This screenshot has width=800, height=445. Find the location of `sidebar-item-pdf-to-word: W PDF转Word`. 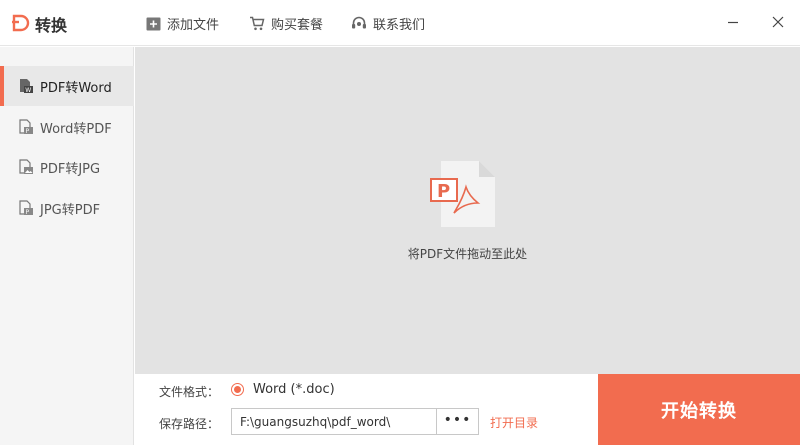

sidebar-item-pdf-to-word: W PDF转Word is located at coordinates (67, 86).